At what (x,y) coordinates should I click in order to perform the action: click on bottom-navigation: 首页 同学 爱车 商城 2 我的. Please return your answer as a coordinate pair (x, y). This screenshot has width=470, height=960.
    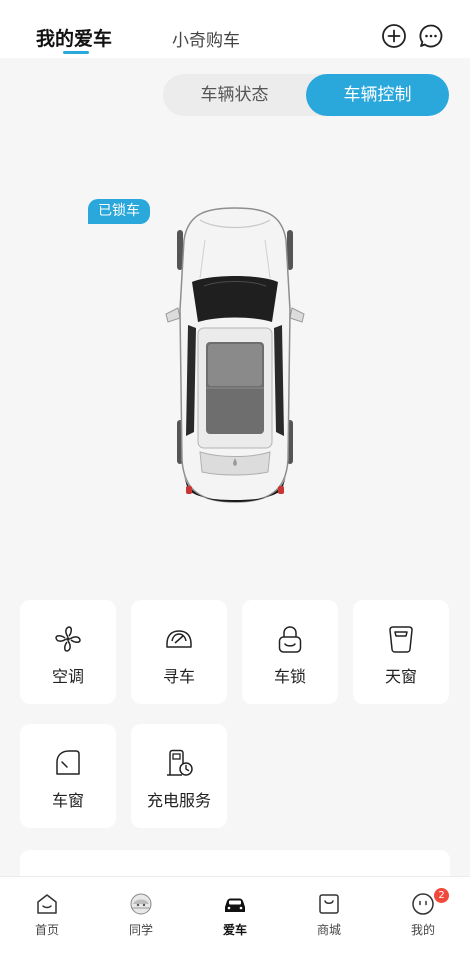
    Looking at the image, I should click on (235, 918).